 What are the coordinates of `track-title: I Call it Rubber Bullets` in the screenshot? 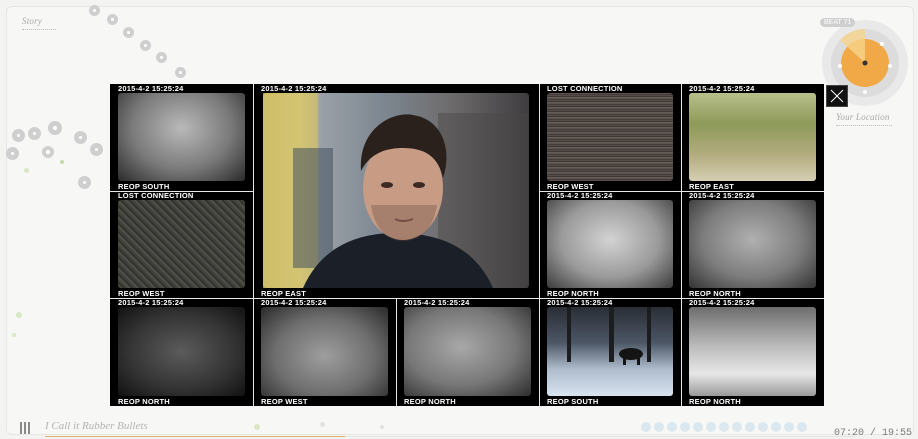 It's located at (96, 426).